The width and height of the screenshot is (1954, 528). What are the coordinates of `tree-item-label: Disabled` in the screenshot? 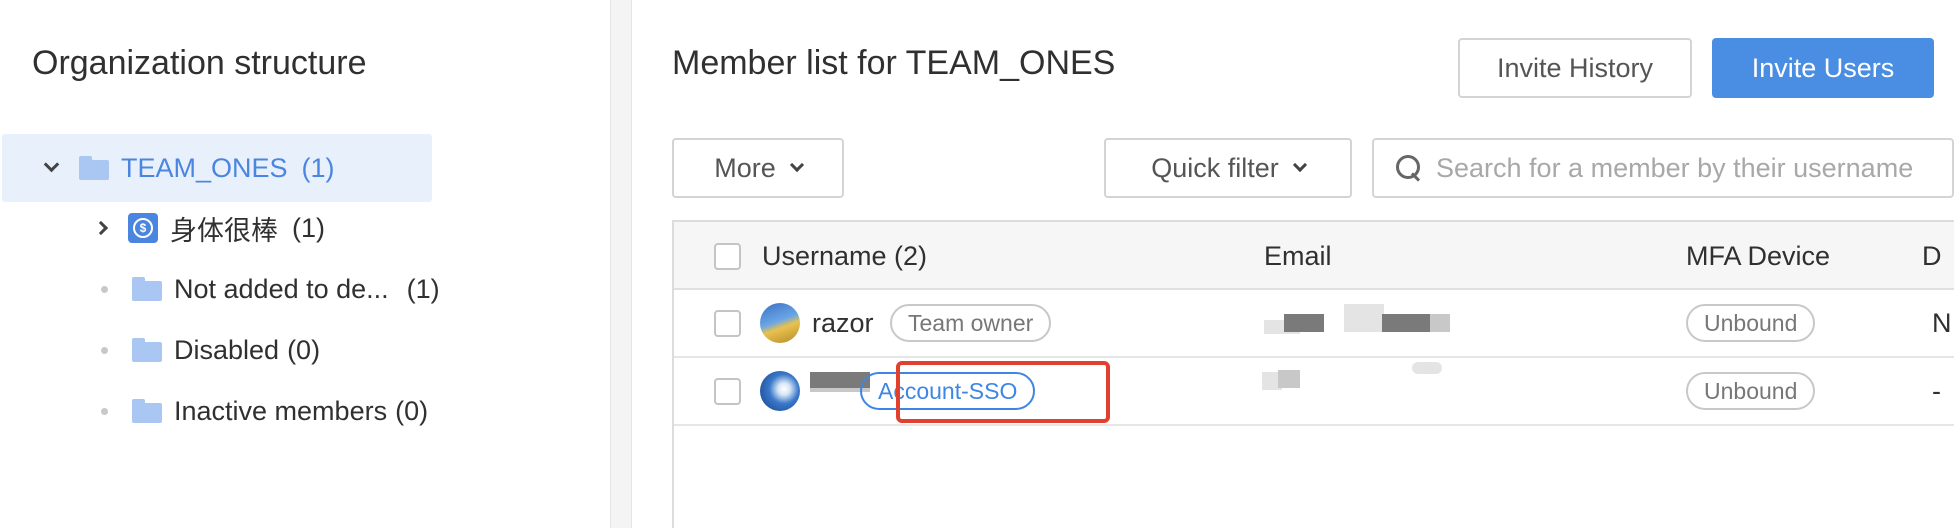 It's located at (227, 349).